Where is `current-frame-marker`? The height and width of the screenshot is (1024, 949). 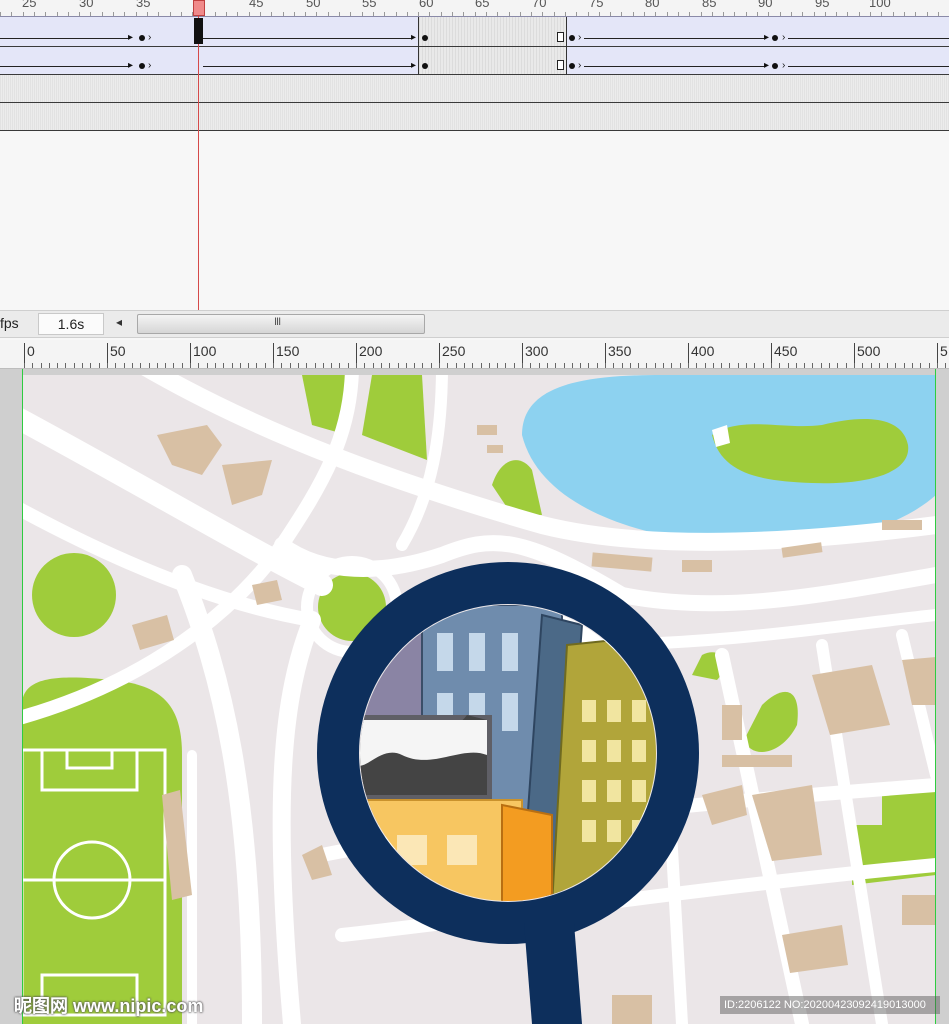 current-frame-marker is located at coordinates (198, 31).